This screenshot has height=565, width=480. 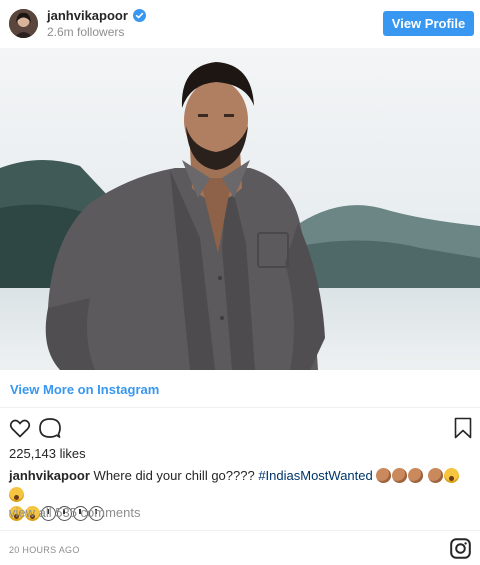 What do you see at coordinates (460, 548) in the screenshot?
I see `instagram-logo-icon` at bounding box center [460, 548].